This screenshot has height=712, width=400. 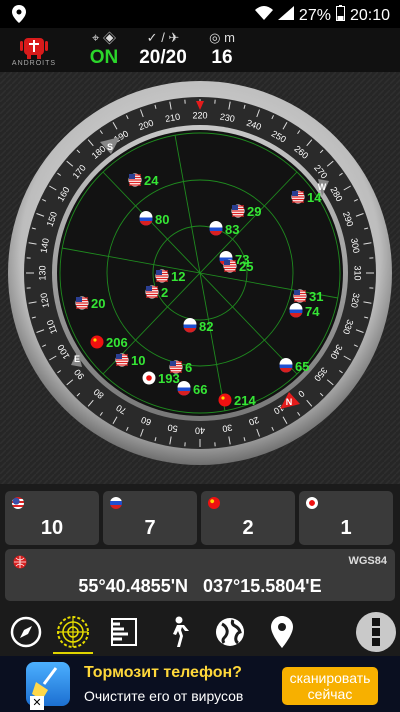 What do you see at coordinates (228, 428) in the screenshot?
I see `dial-label: 30` at bounding box center [228, 428].